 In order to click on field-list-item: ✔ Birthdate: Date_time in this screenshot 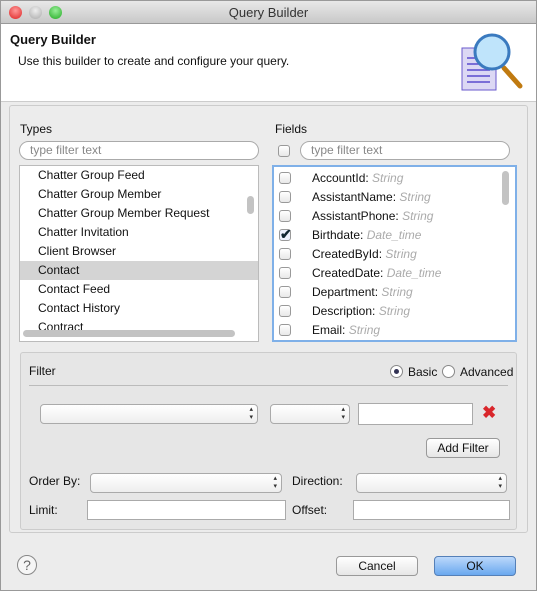, I will do `click(394, 235)`.